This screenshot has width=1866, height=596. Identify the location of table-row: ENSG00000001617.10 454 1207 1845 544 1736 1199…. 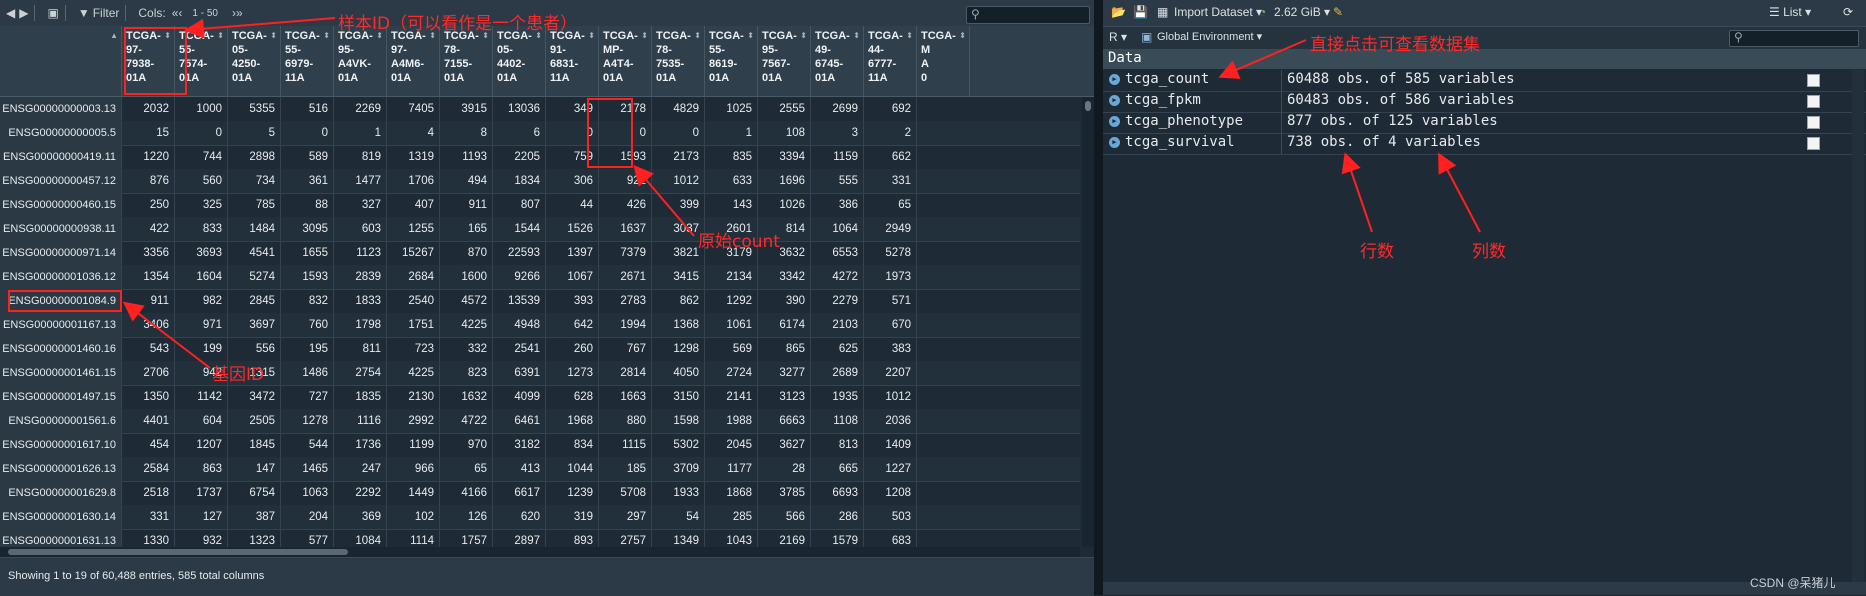
(540, 445).